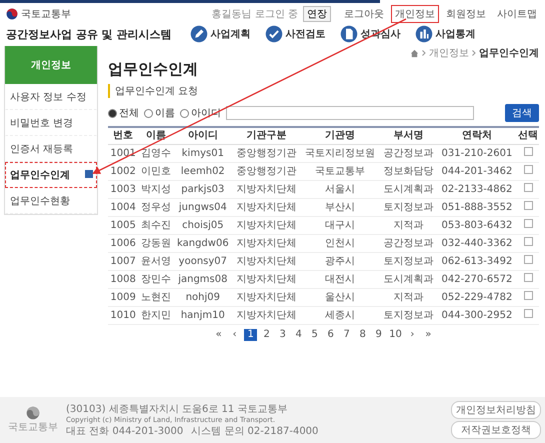 Image resolution: width=545 pixels, height=443 pixels. I want to click on nav-item: 사업계획, so click(220, 34).